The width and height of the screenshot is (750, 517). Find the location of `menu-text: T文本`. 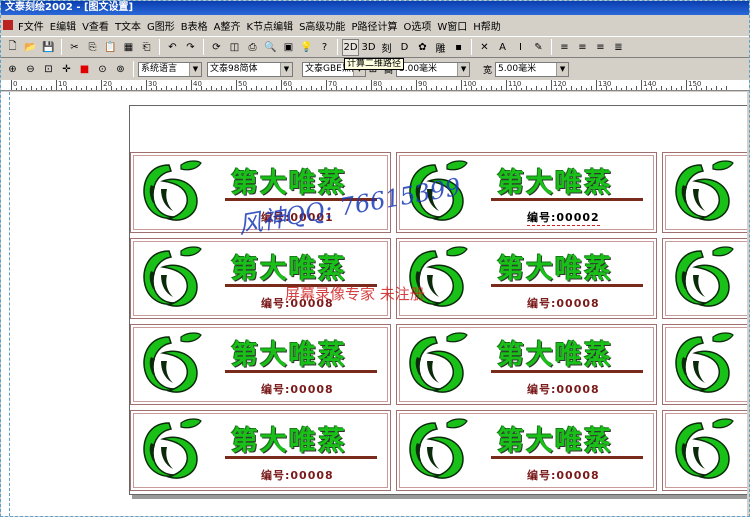

menu-text: T文本 is located at coordinates (128, 25).